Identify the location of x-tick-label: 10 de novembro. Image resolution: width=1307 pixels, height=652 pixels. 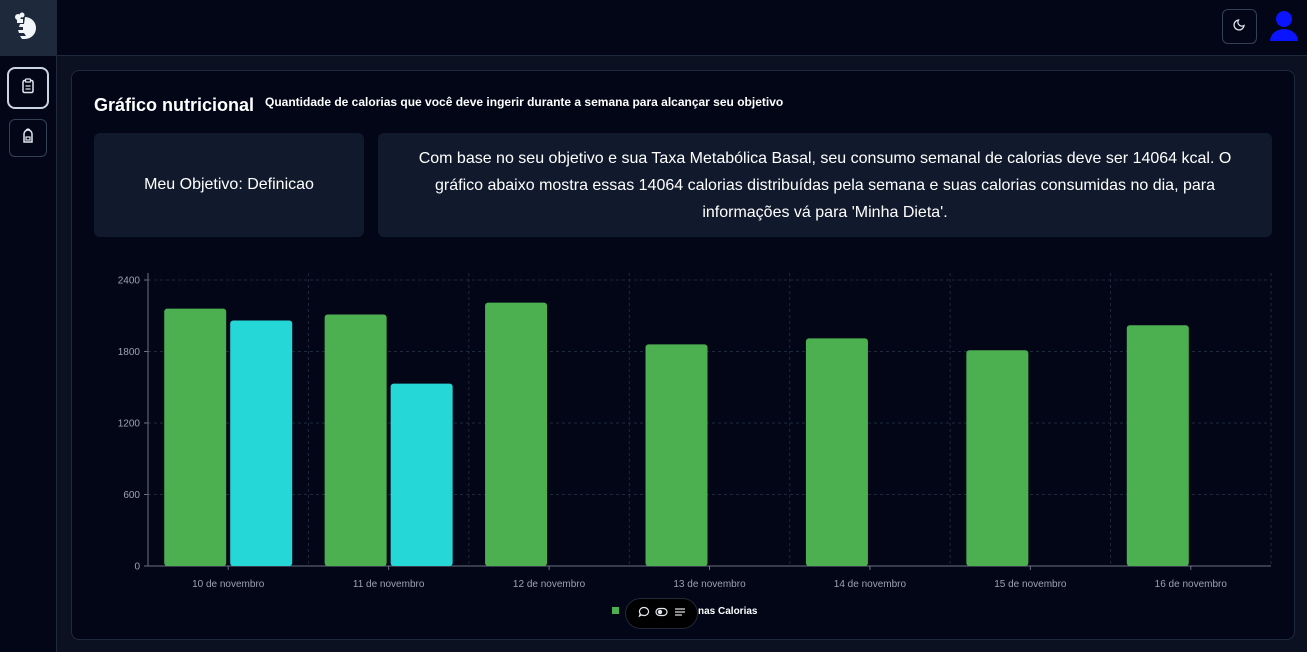
(228, 584).